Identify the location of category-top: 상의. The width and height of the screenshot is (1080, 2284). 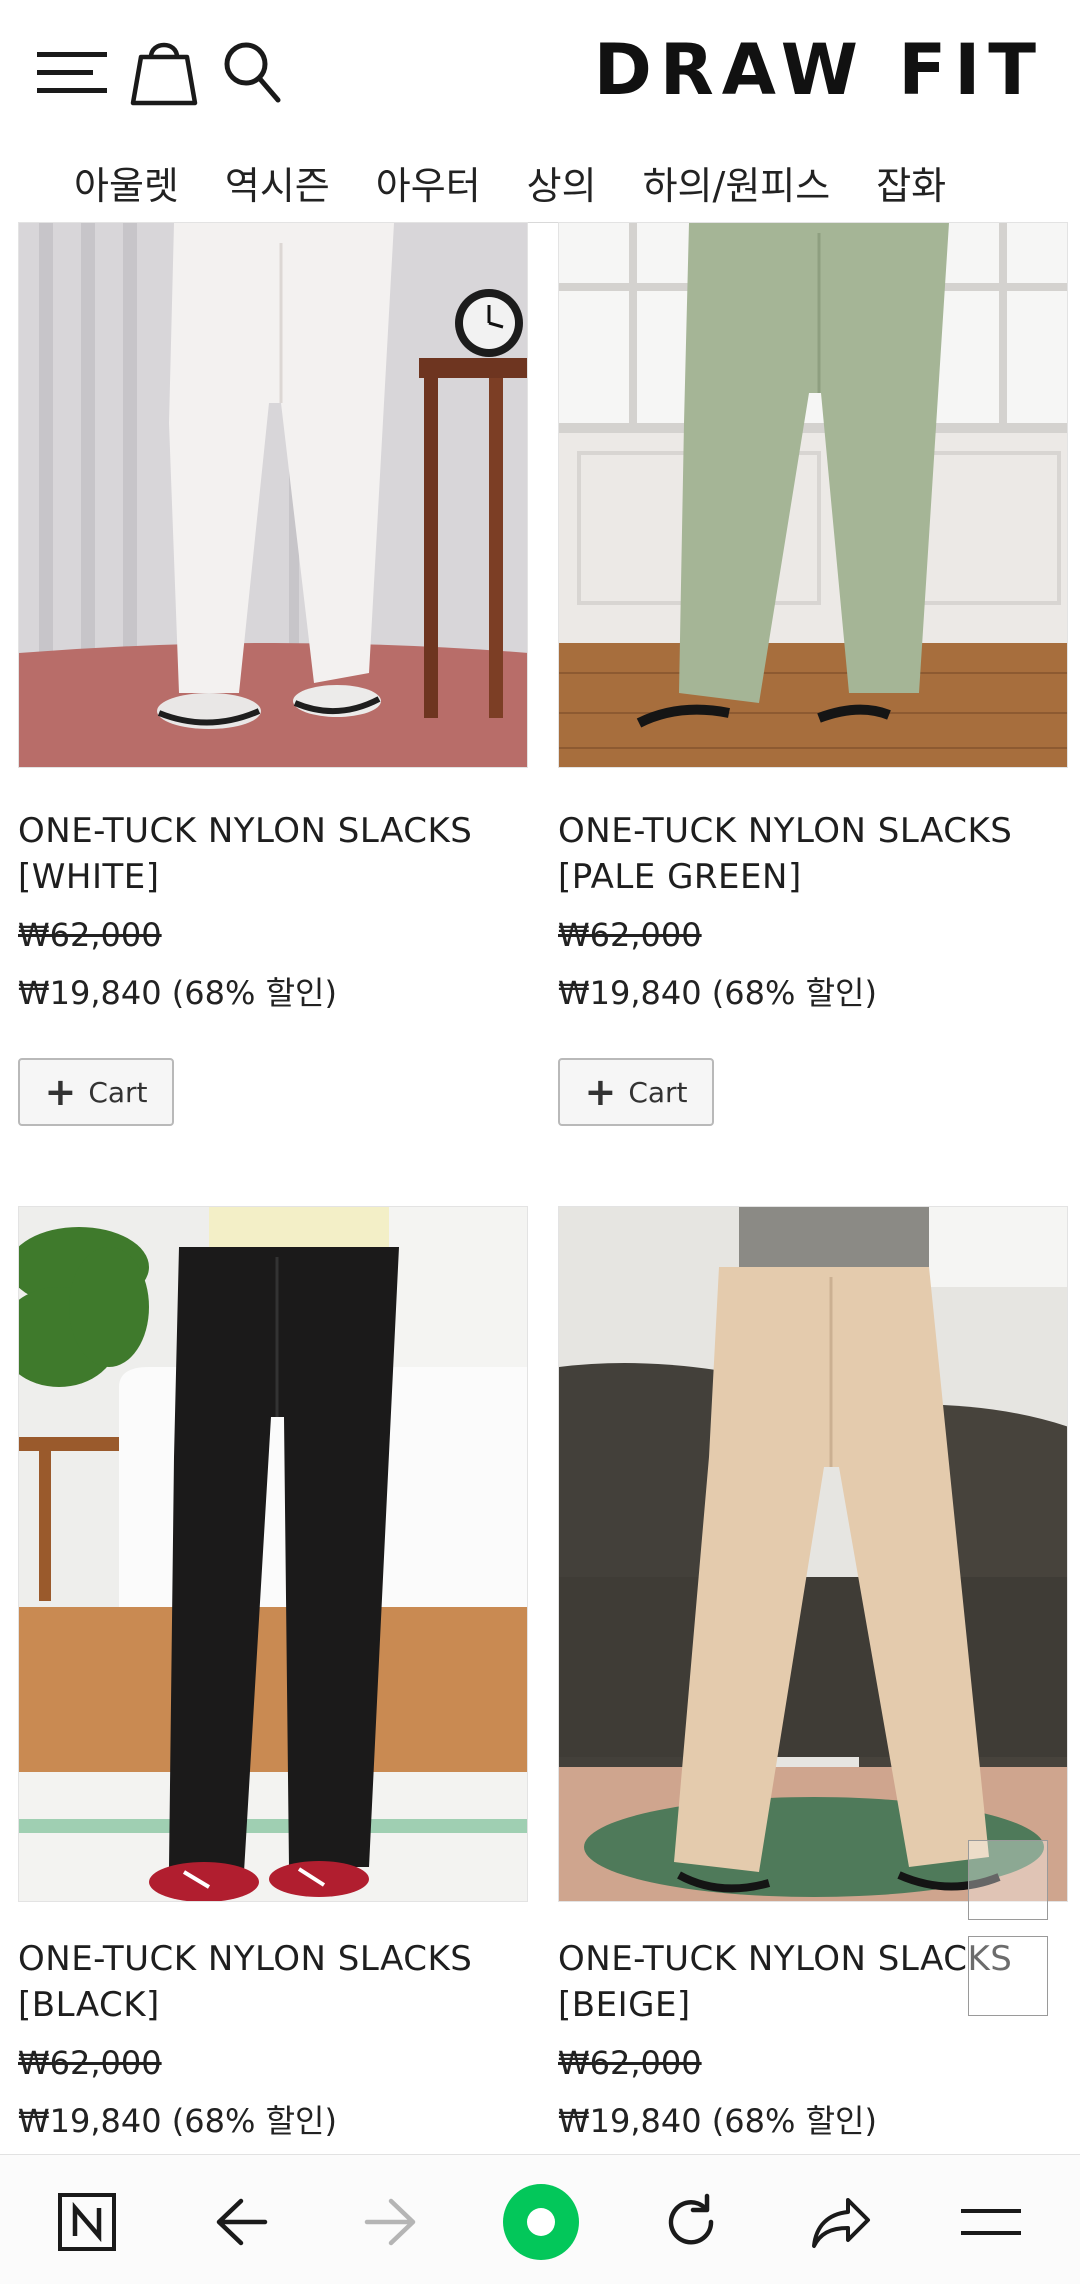
(562, 182).